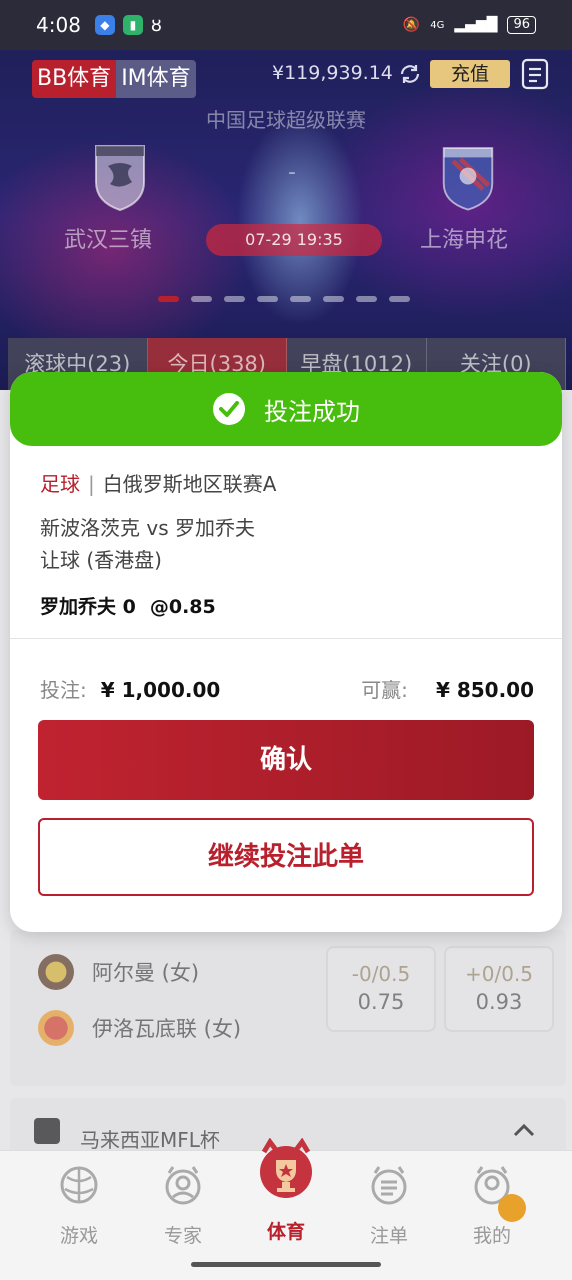 This screenshot has width=572, height=1280. Describe the element at coordinates (389, 1185) in the screenshot. I see `bet-slip-icon` at that location.